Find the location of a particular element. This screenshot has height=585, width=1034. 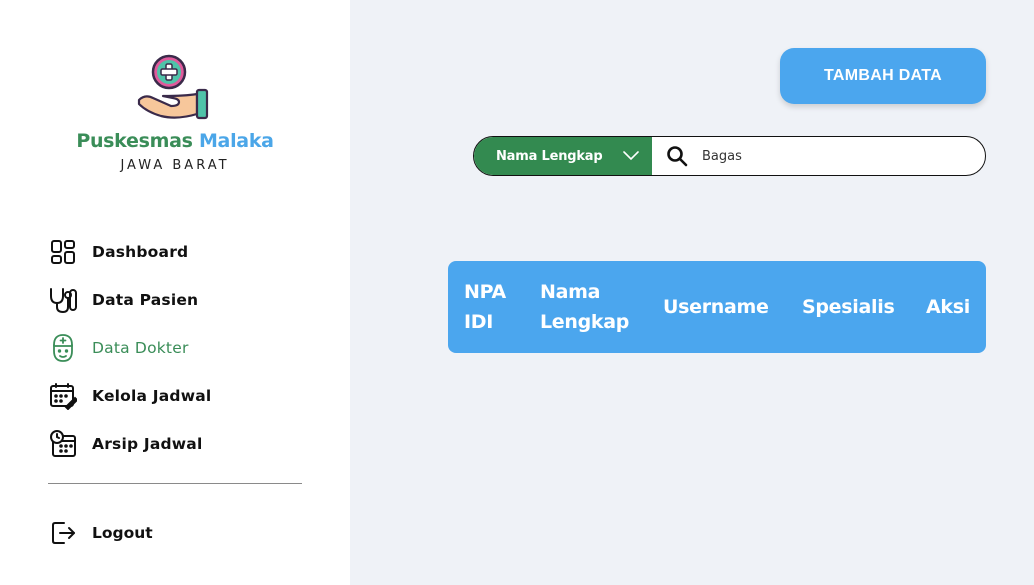

column-header-aksi: Aksi is located at coordinates (948, 307).